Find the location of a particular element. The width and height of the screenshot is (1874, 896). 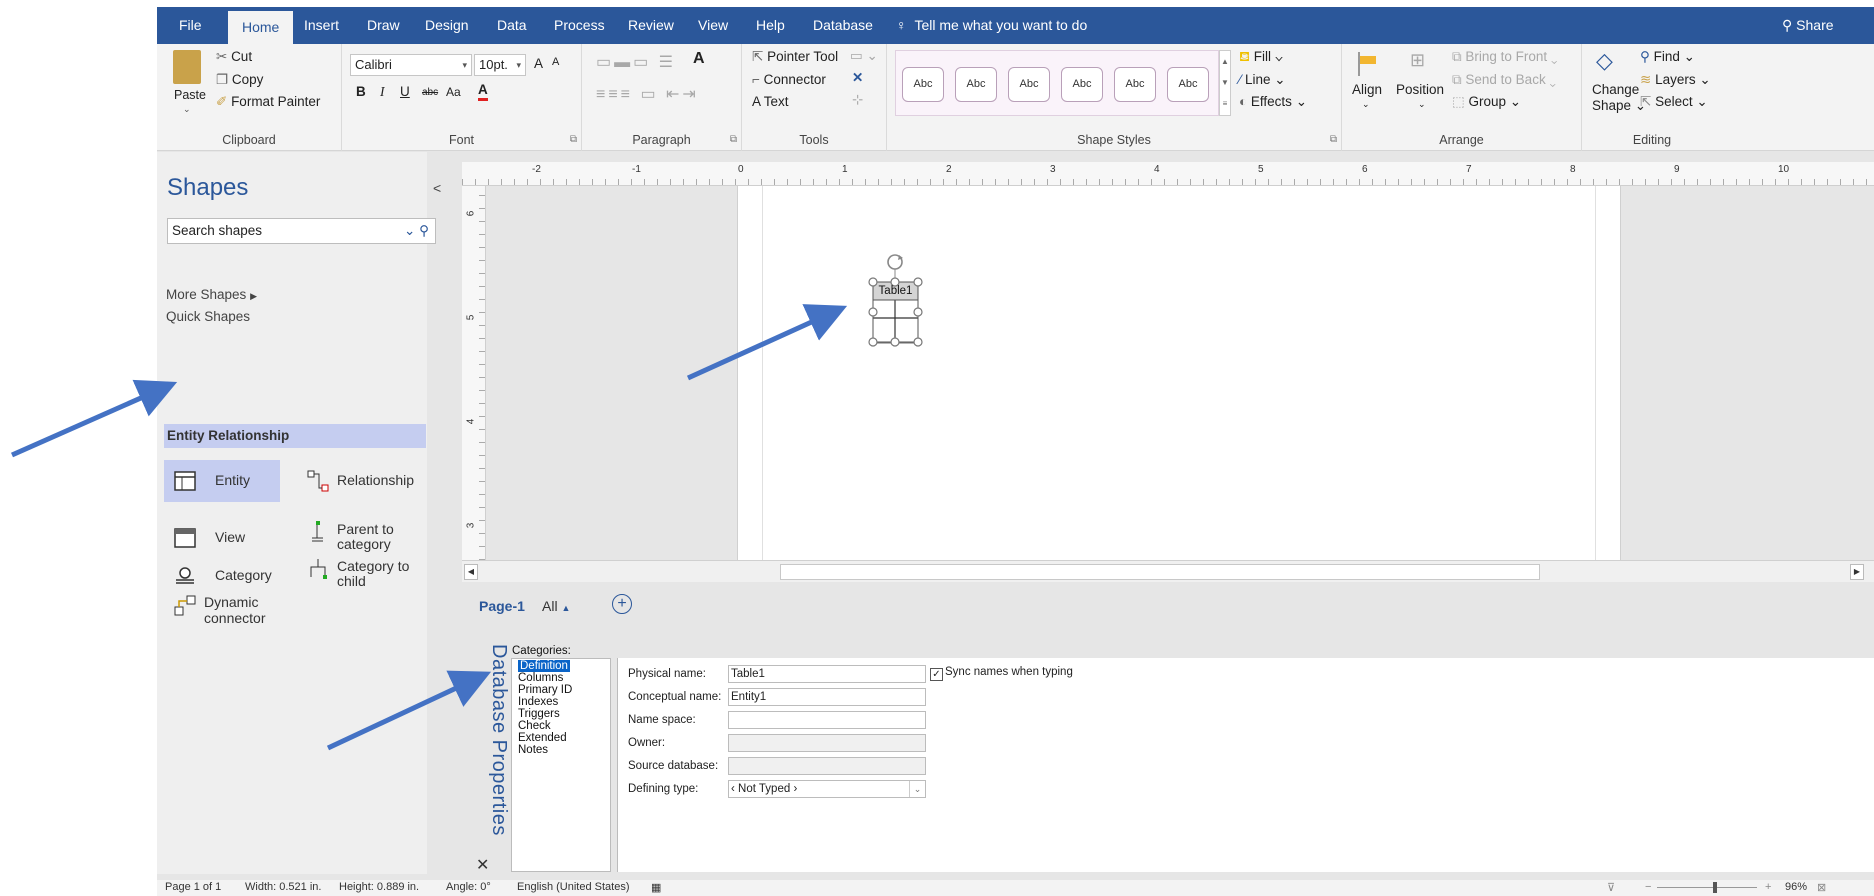

tab-home: Home is located at coordinates (261, 27).